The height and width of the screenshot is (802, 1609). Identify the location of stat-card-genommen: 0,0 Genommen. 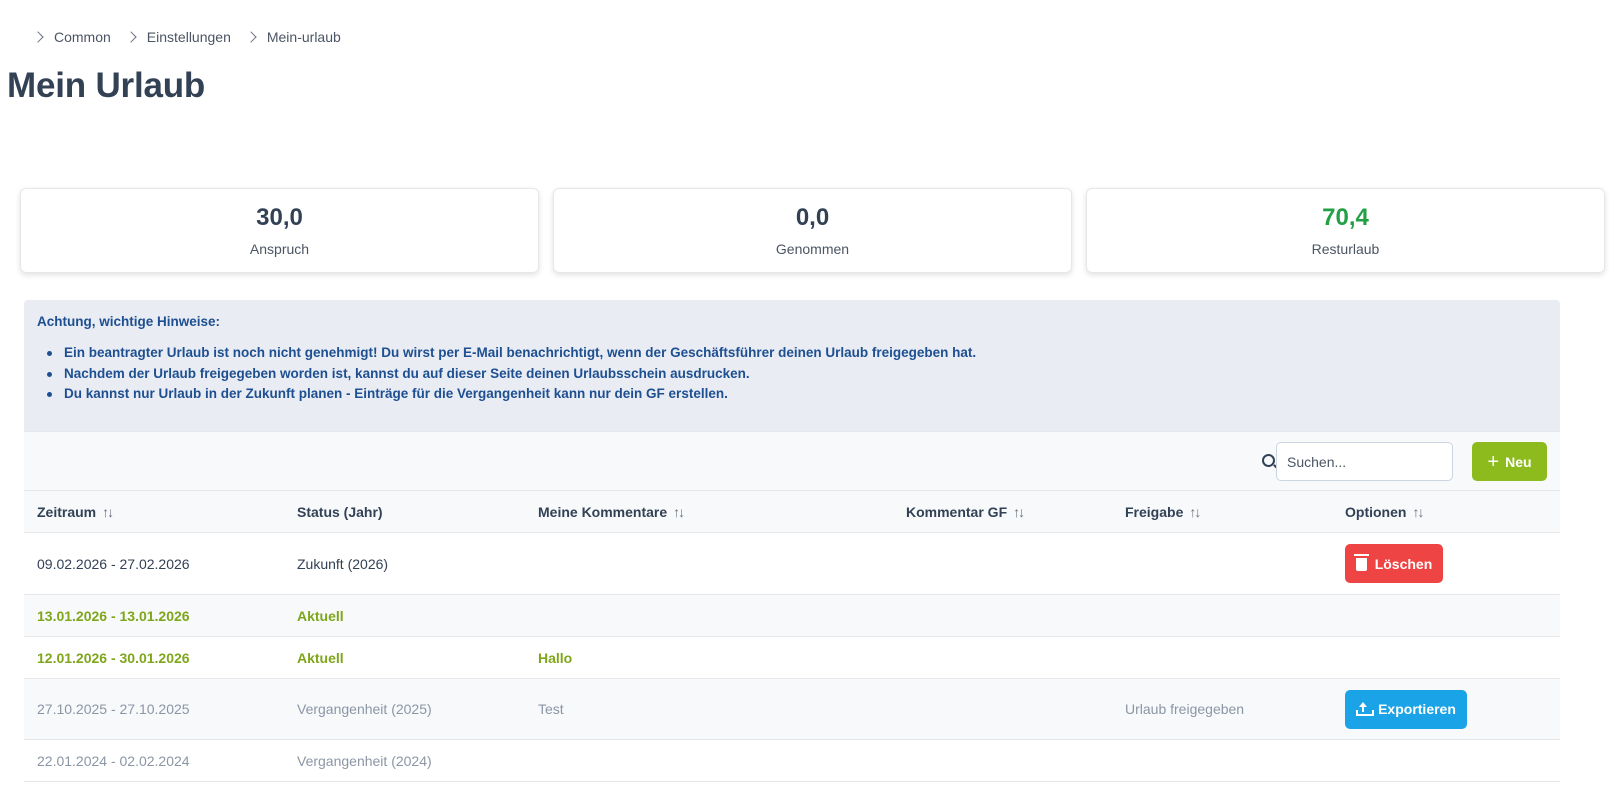
(812, 230).